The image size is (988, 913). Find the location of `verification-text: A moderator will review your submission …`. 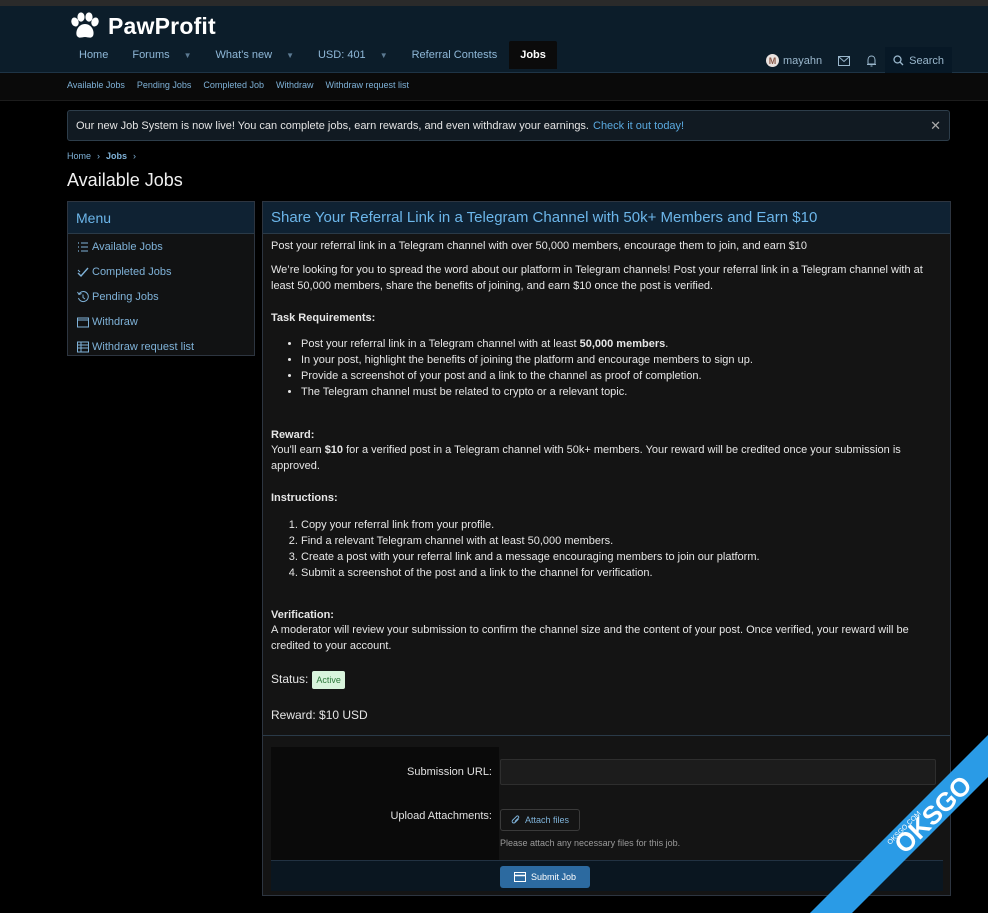

verification-text: A moderator will review your submission … is located at coordinates (590, 638).